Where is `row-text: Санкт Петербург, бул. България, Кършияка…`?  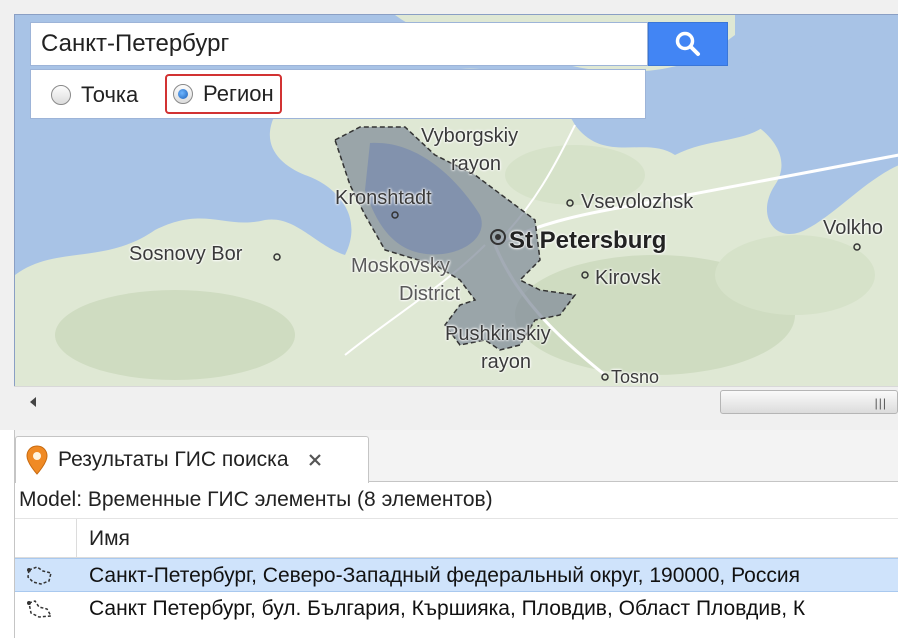 row-text: Санкт Петербург, бул. България, Кършияка… is located at coordinates (447, 608).